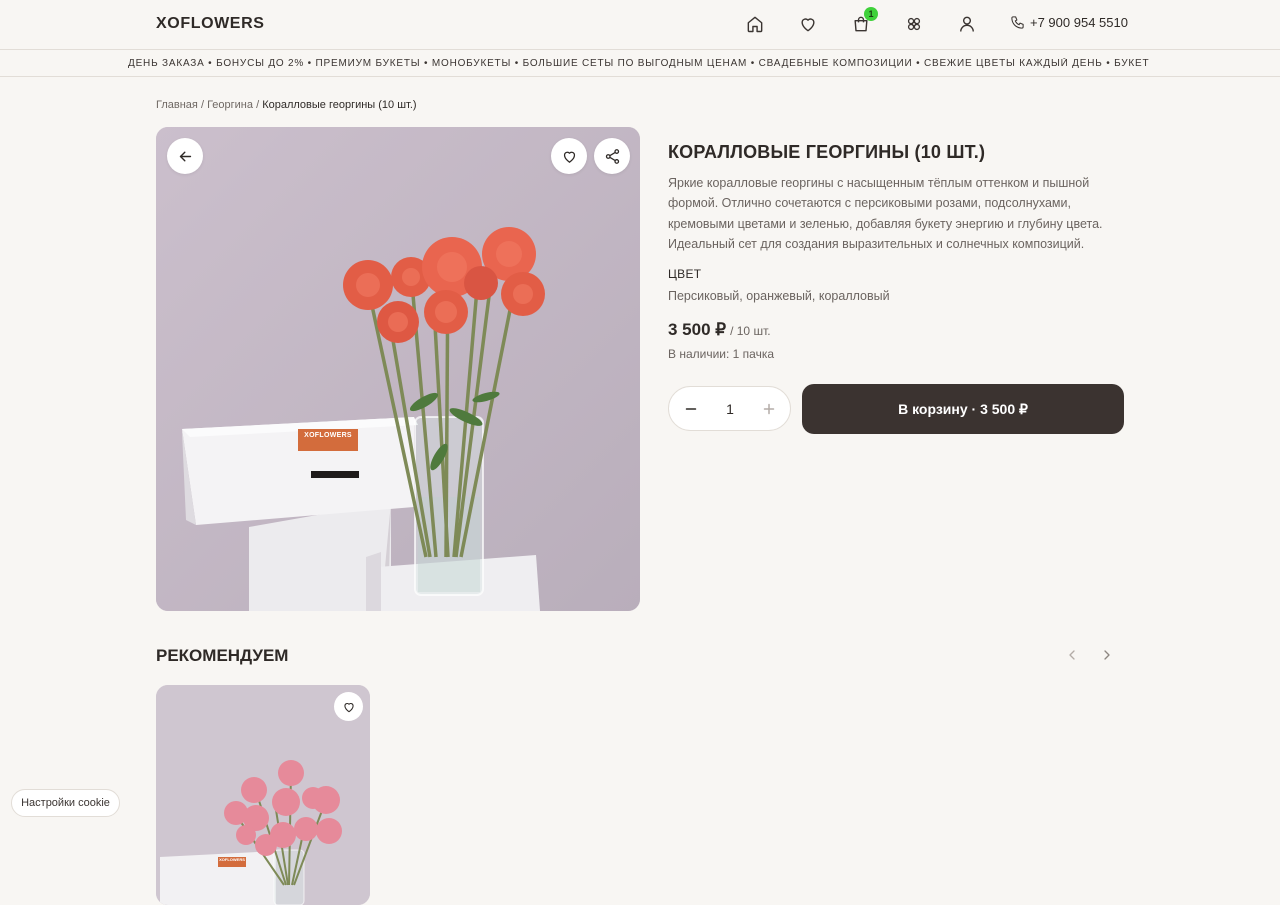 This screenshot has width=1280, height=905. I want to click on stock-status: В наличии: 1 пачка, so click(721, 354).